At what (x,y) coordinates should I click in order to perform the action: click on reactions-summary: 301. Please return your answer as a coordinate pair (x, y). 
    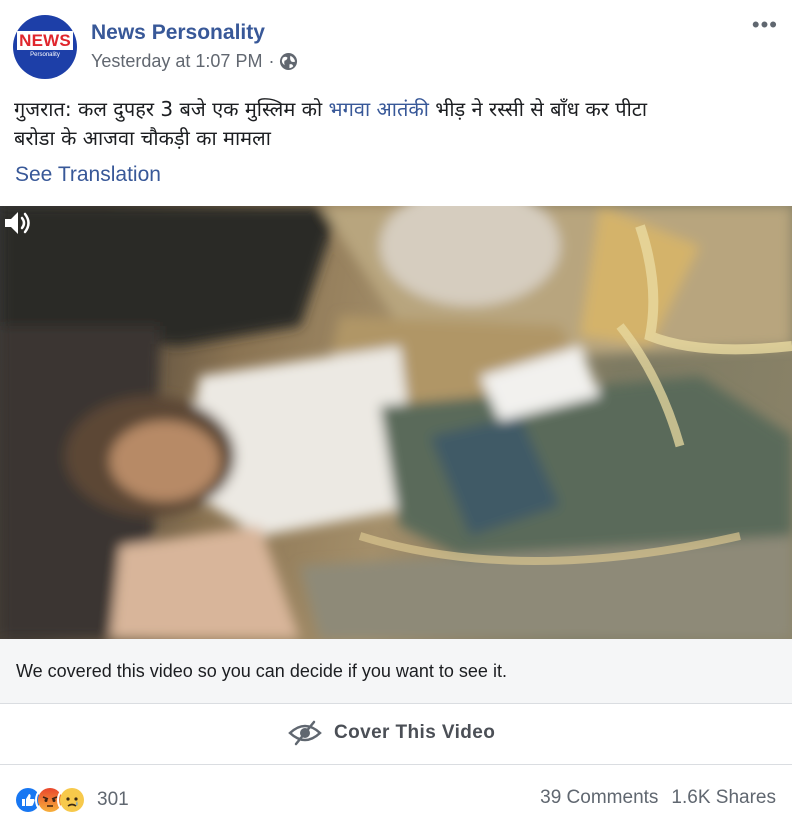
    Looking at the image, I should click on (71, 800).